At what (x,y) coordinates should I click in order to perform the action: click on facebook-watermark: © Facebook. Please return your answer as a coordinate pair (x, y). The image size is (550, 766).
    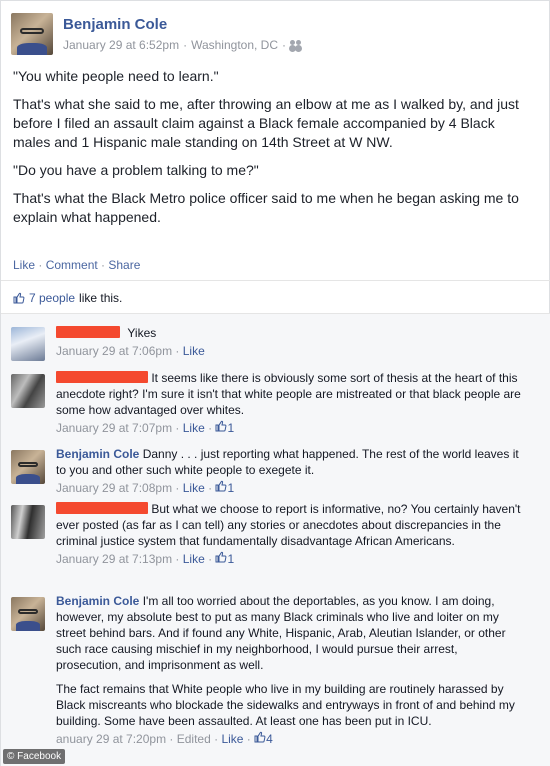
    Looking at the image, I should click on (34, 756).